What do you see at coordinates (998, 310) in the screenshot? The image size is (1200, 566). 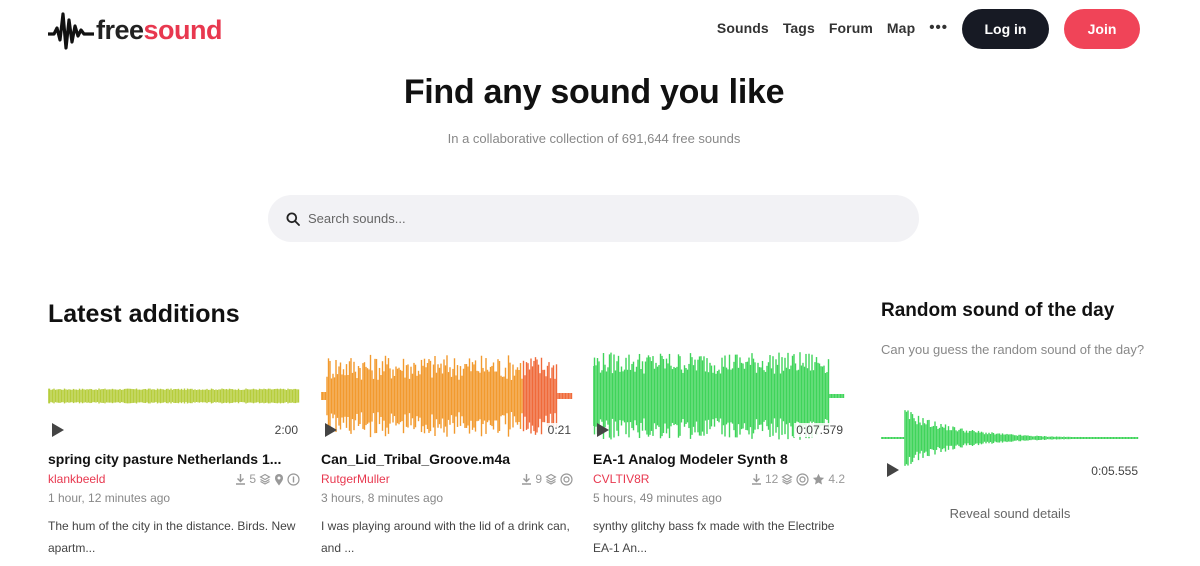 I see `random-sound-title: Random sound of the day` at bounding box center [998, 310].